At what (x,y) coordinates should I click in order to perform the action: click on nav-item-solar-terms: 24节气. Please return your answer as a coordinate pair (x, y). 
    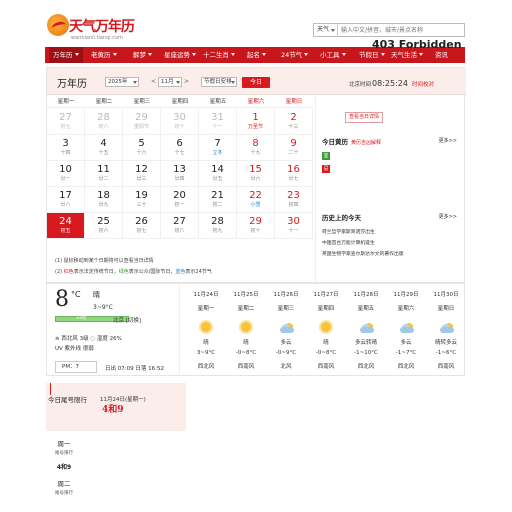
    Looking at the image, I should click on (295, 55).